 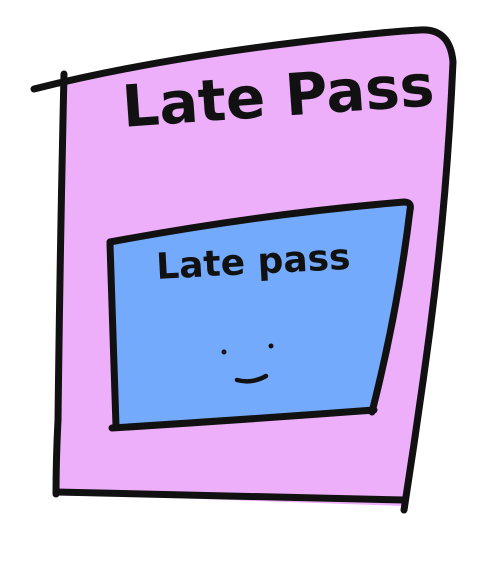 What do you see at coordinates (224, 352) in the screenshot?
I see `left-eye` at bounding box center [224, 352].